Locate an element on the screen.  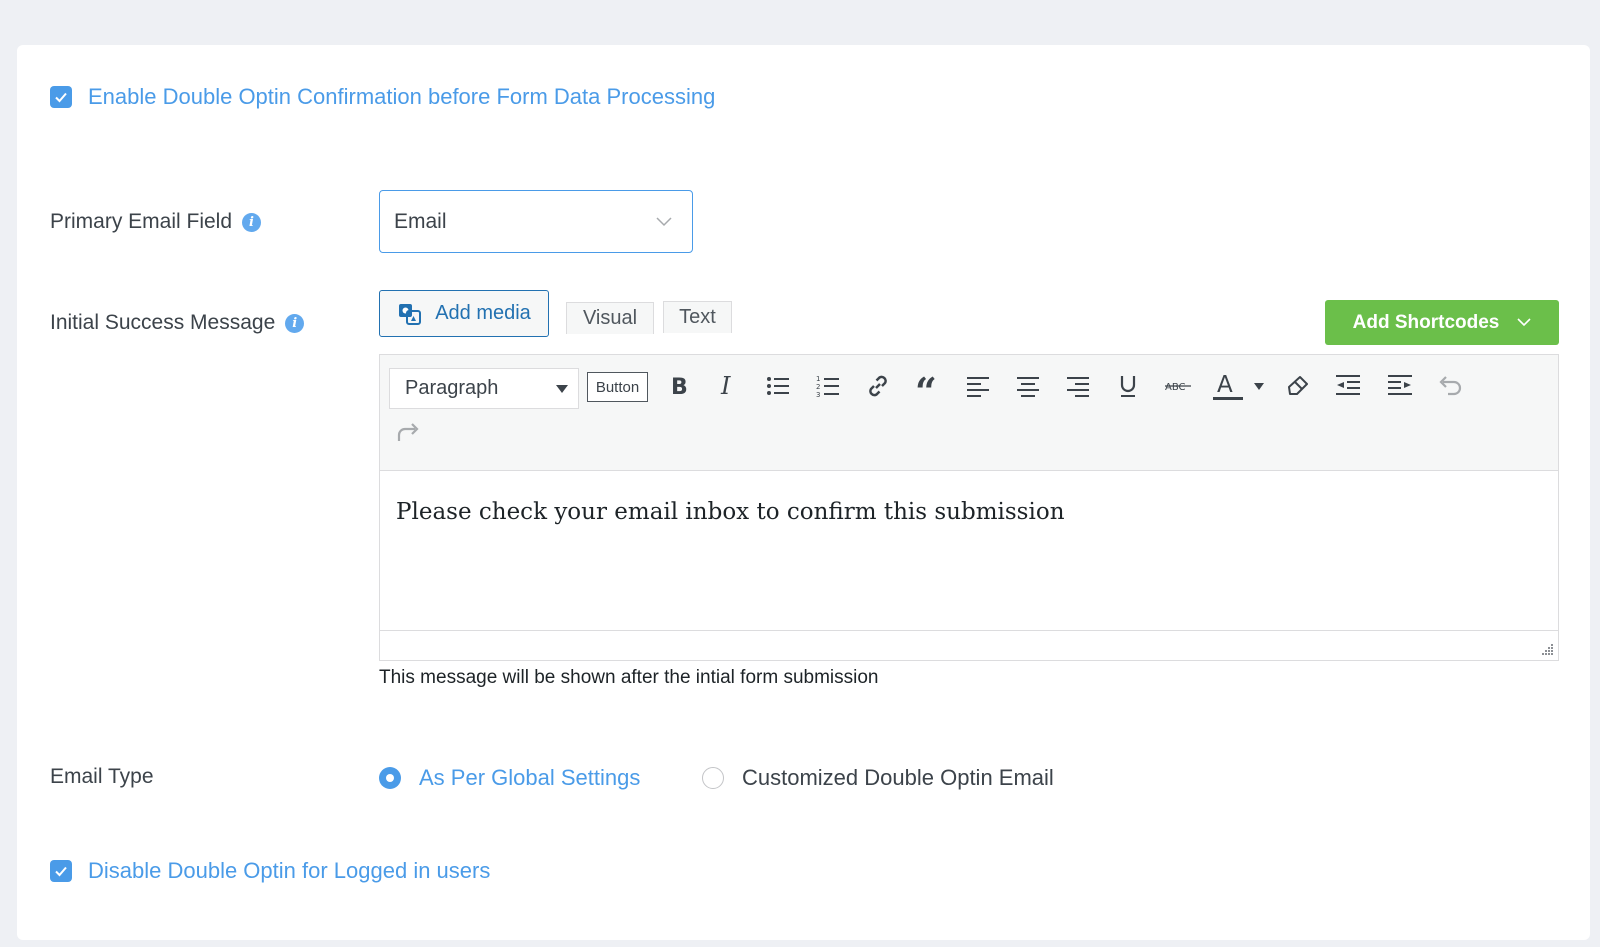
editor-toolbar: Paragraph Button B I 123 “ is located at coordinates (969, 413).